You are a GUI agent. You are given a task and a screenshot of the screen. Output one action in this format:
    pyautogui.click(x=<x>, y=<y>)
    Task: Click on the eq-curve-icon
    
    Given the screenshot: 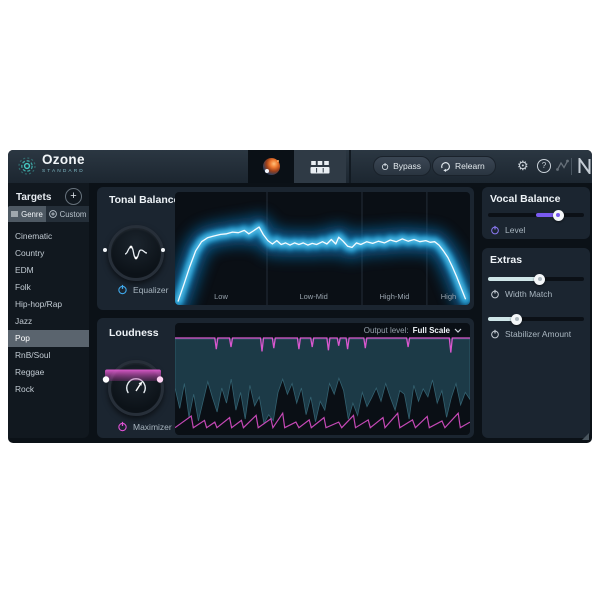 What is the action you would take?
    pyautogui.click(x=136, y=252)
    